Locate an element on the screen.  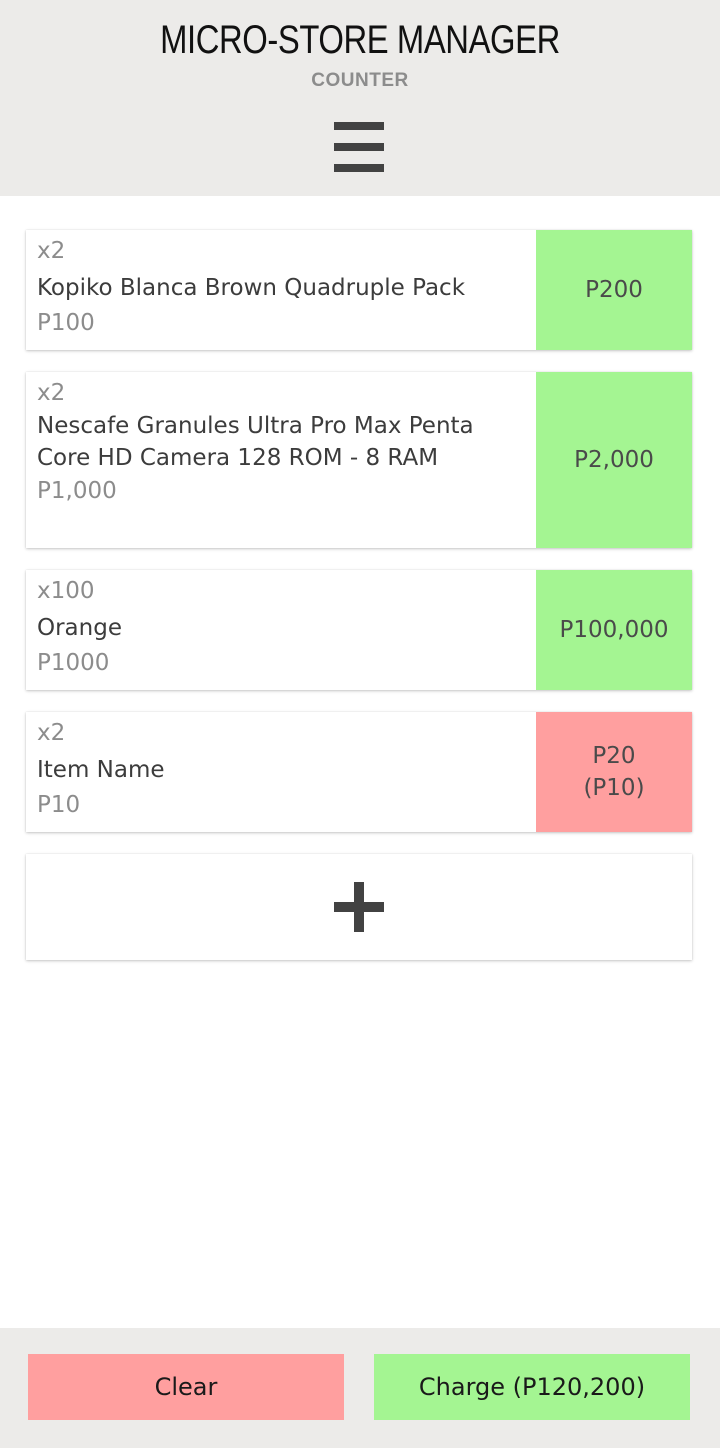
item-total: P20 (P10) is located at coordinates (614, 772).